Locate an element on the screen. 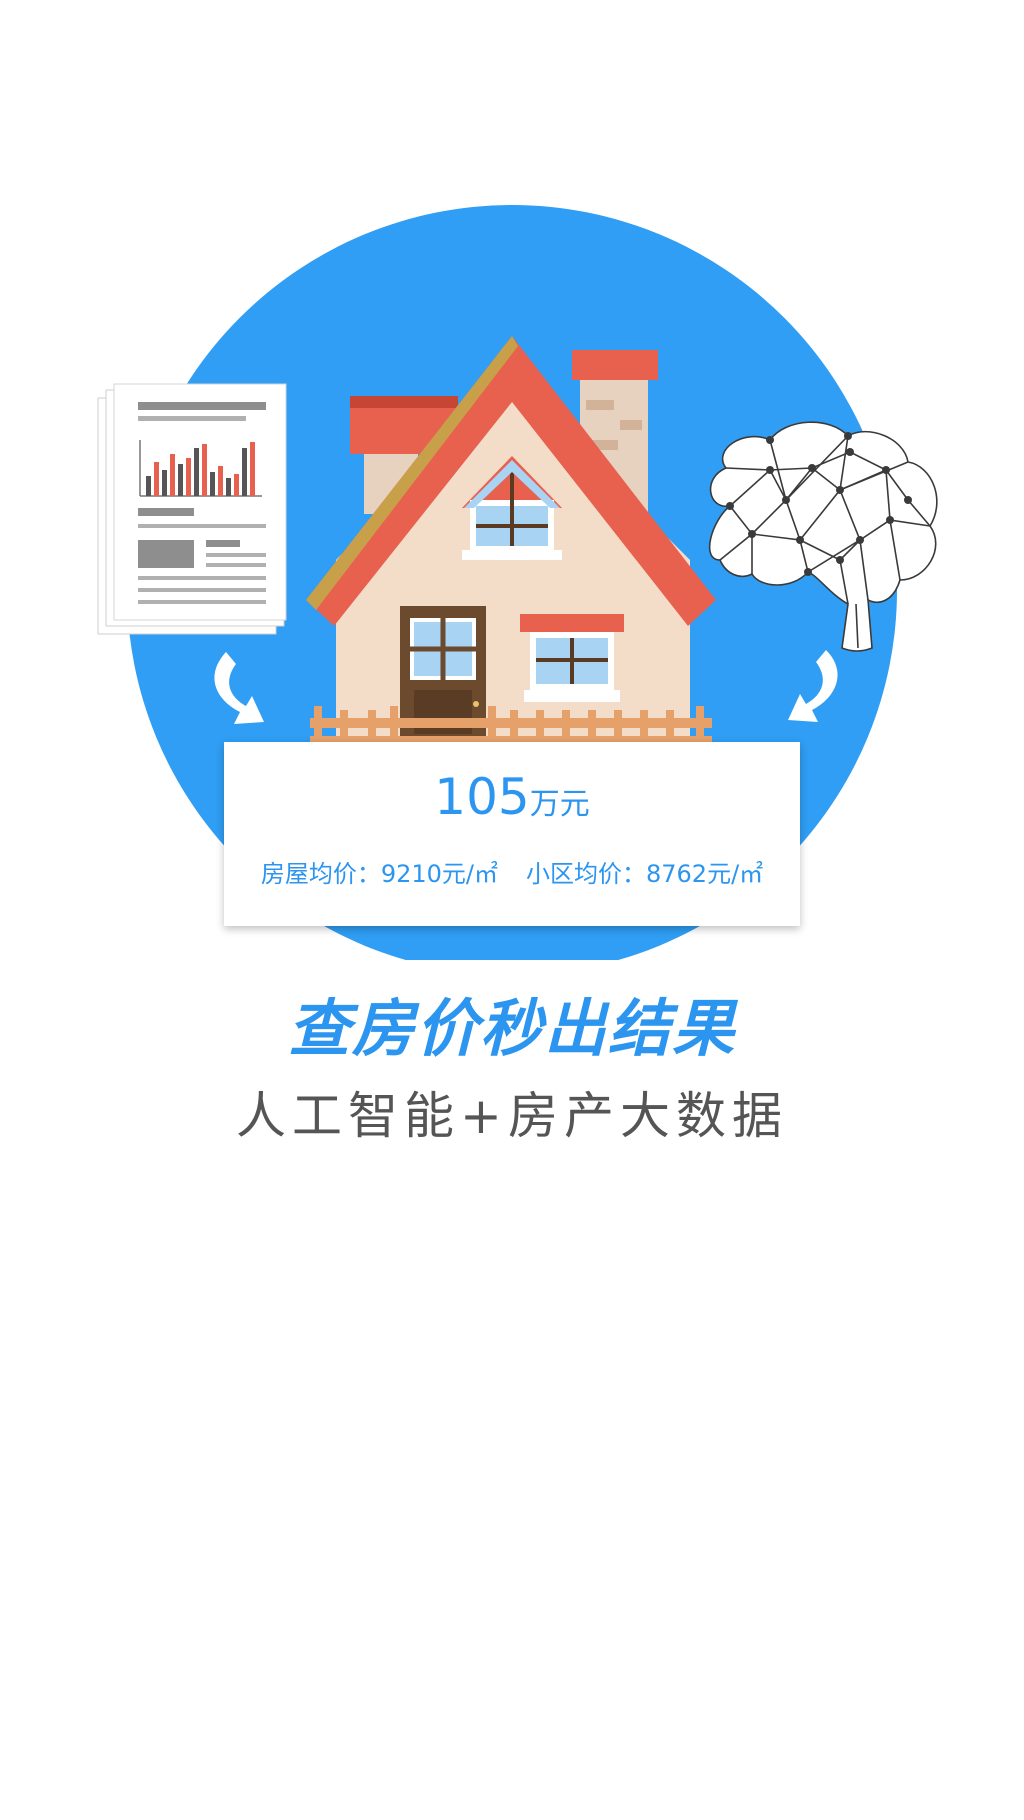 The image size is (1024, 1820). house-average-label: 房屋均价： is located at coordinates (320, 874).